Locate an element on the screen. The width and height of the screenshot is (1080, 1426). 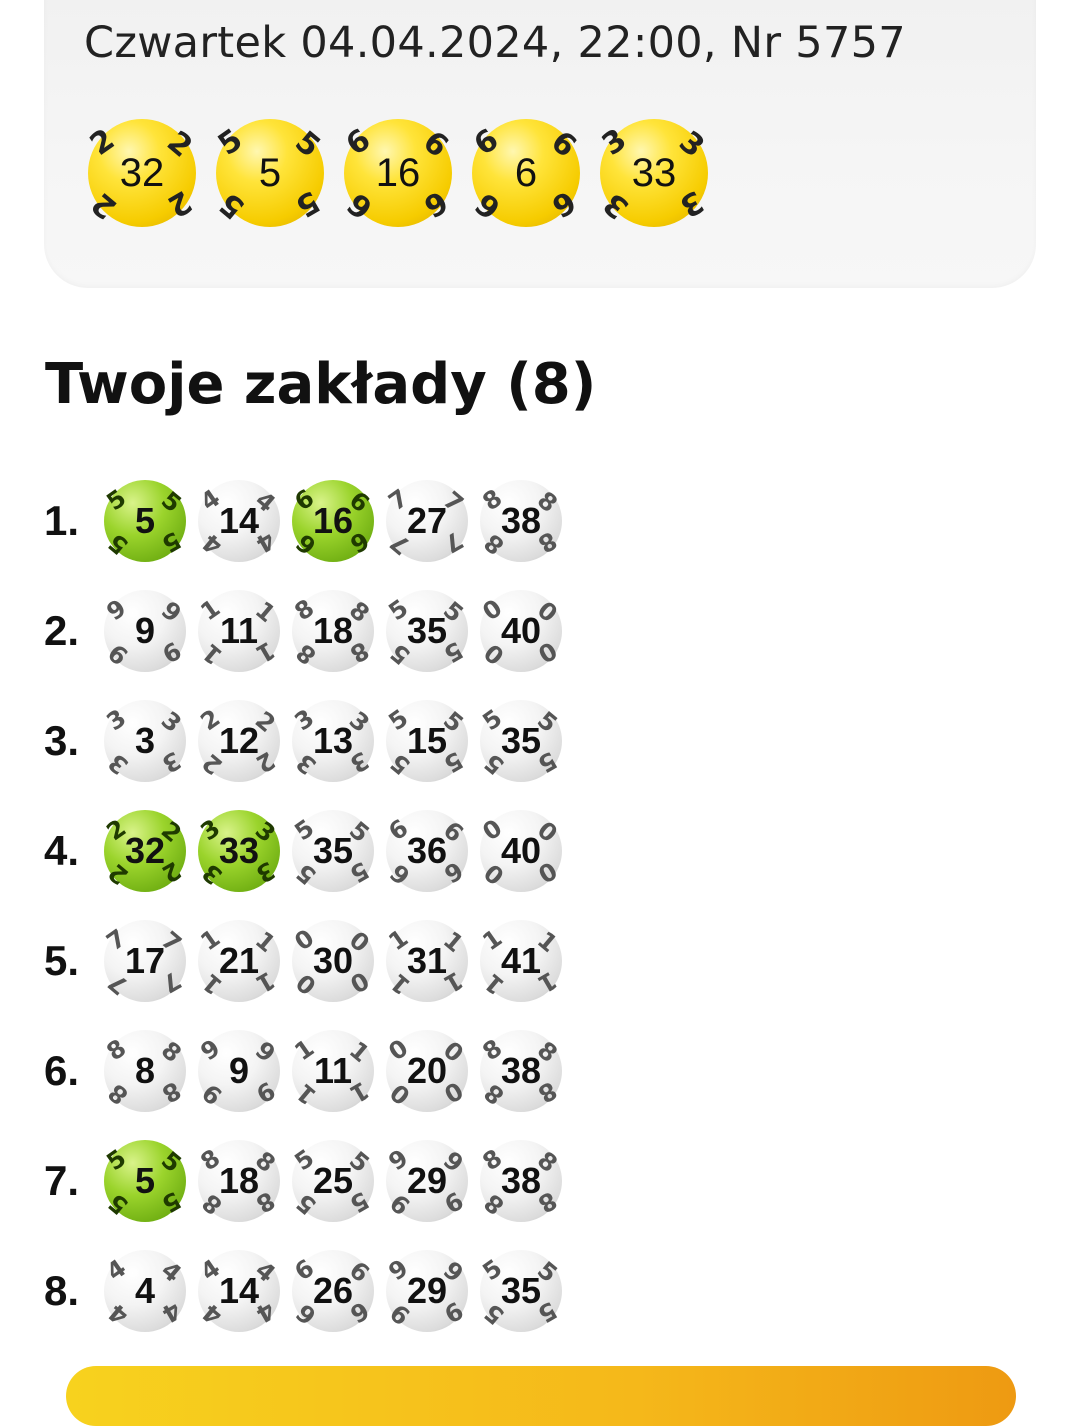
bet-row: 7. 5 5 5 5 5 8 8 8 8 18 5 5 5 5 25 9 9 9 9 29 8 8 8 8 38 is located at coordinates (303, 1181).